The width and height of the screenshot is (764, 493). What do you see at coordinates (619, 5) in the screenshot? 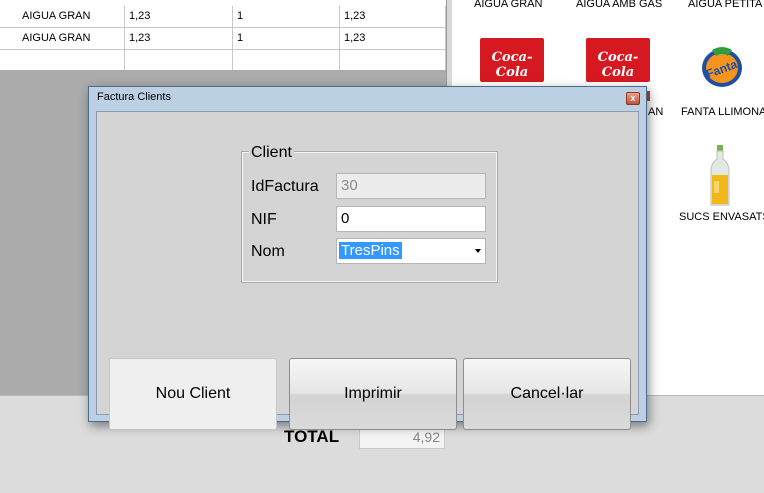
I see `product-aigua-amb-gas: AIGUA AMB GAS` at bounding box center [619, 5].